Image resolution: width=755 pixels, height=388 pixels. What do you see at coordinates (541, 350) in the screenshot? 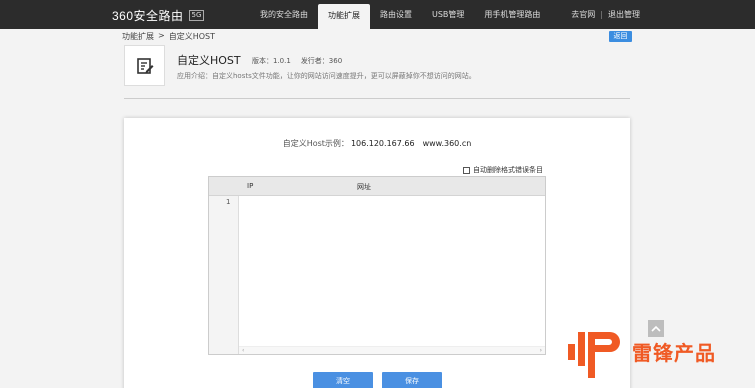
I see `scroll-right-arrow-icon: ›` at bounding box center [541, 350].